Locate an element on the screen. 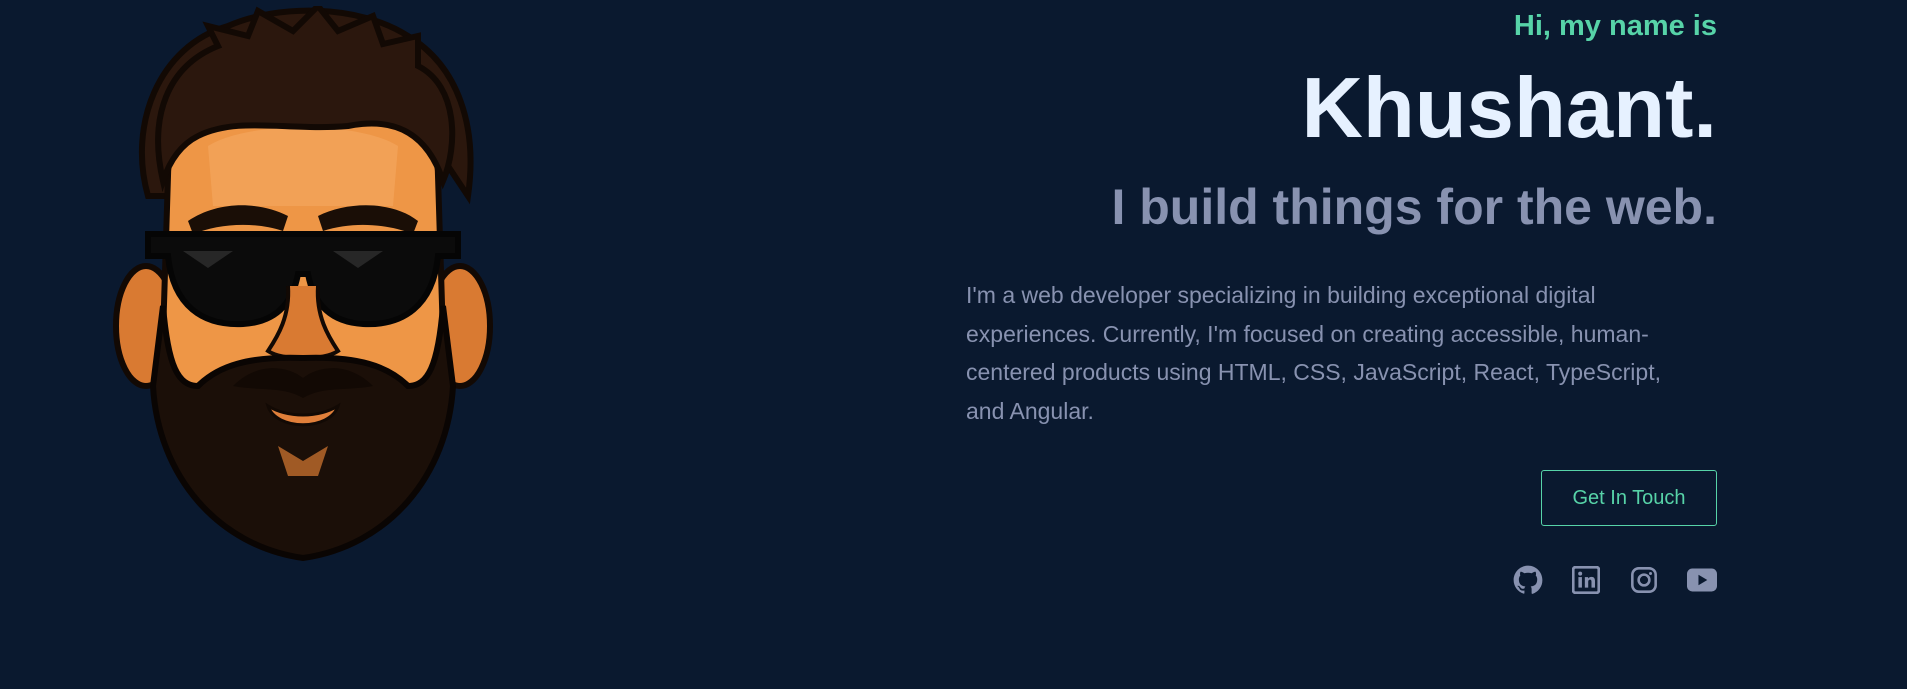 The image size is (1907, 689). github-link is located at coordinates (1528, 580).